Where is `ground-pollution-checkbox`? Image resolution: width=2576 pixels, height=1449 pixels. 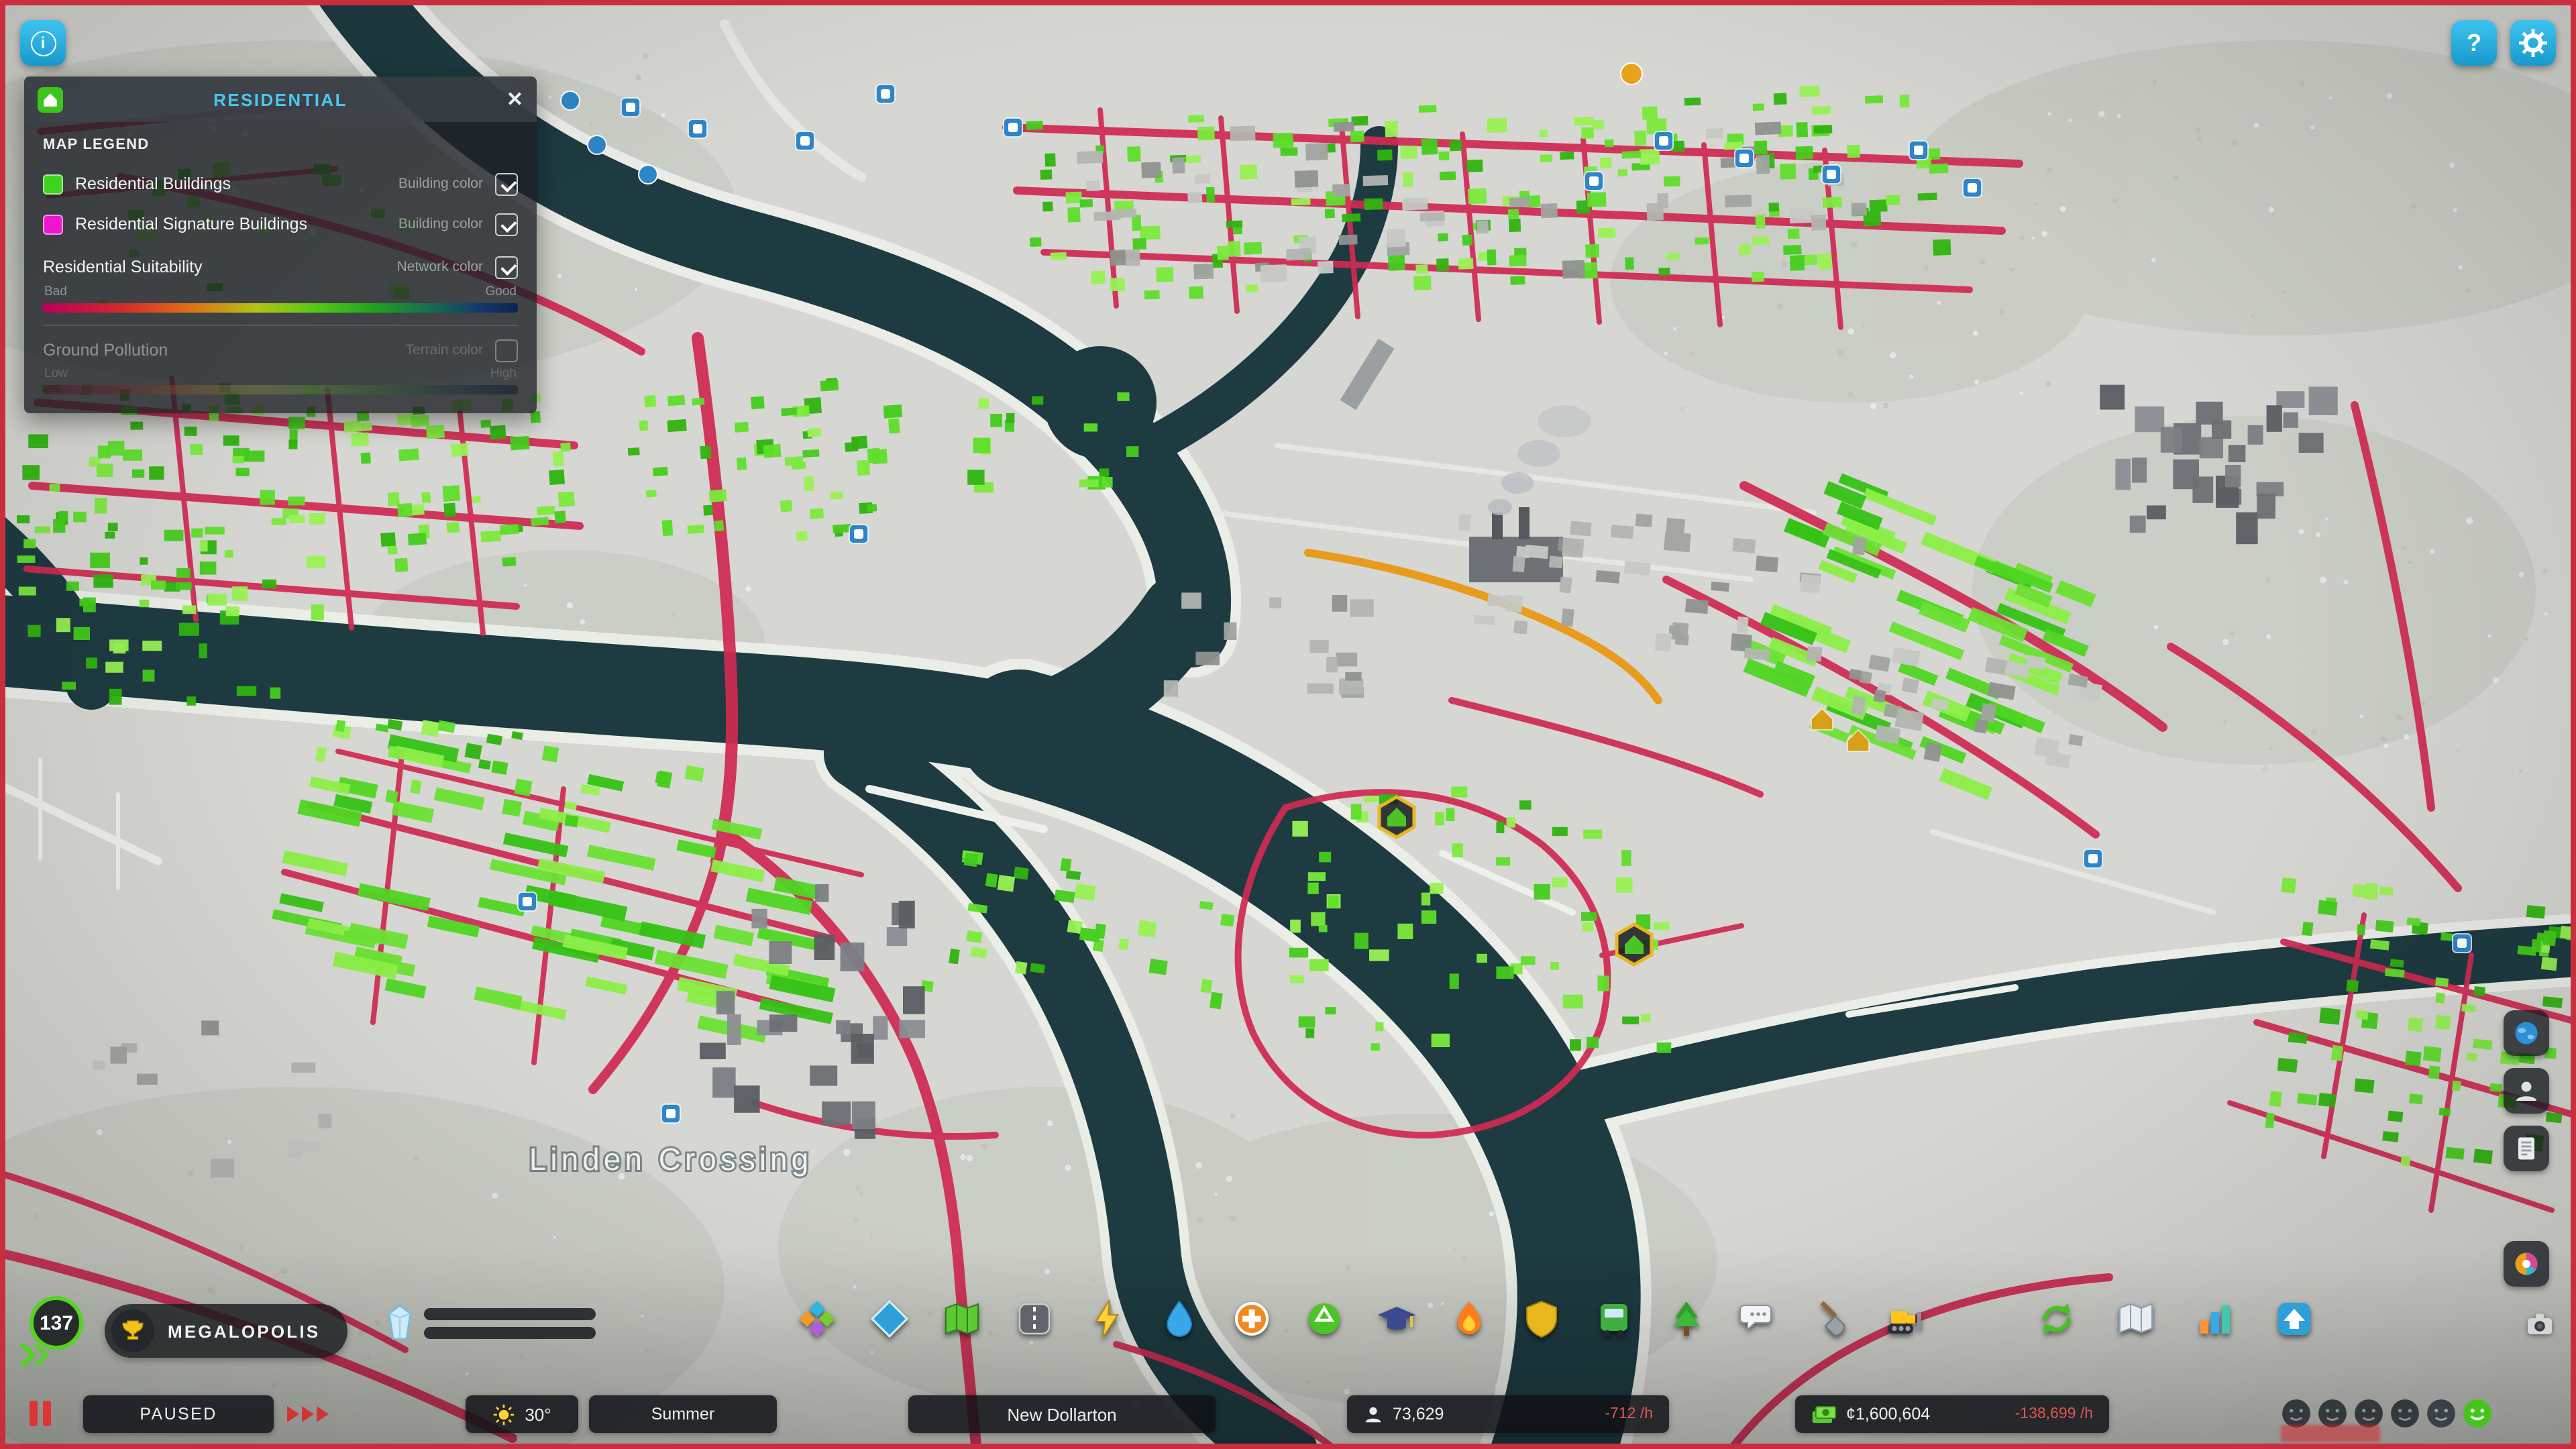 ground-pollution-checkbox is located at coordinates (506, 350).